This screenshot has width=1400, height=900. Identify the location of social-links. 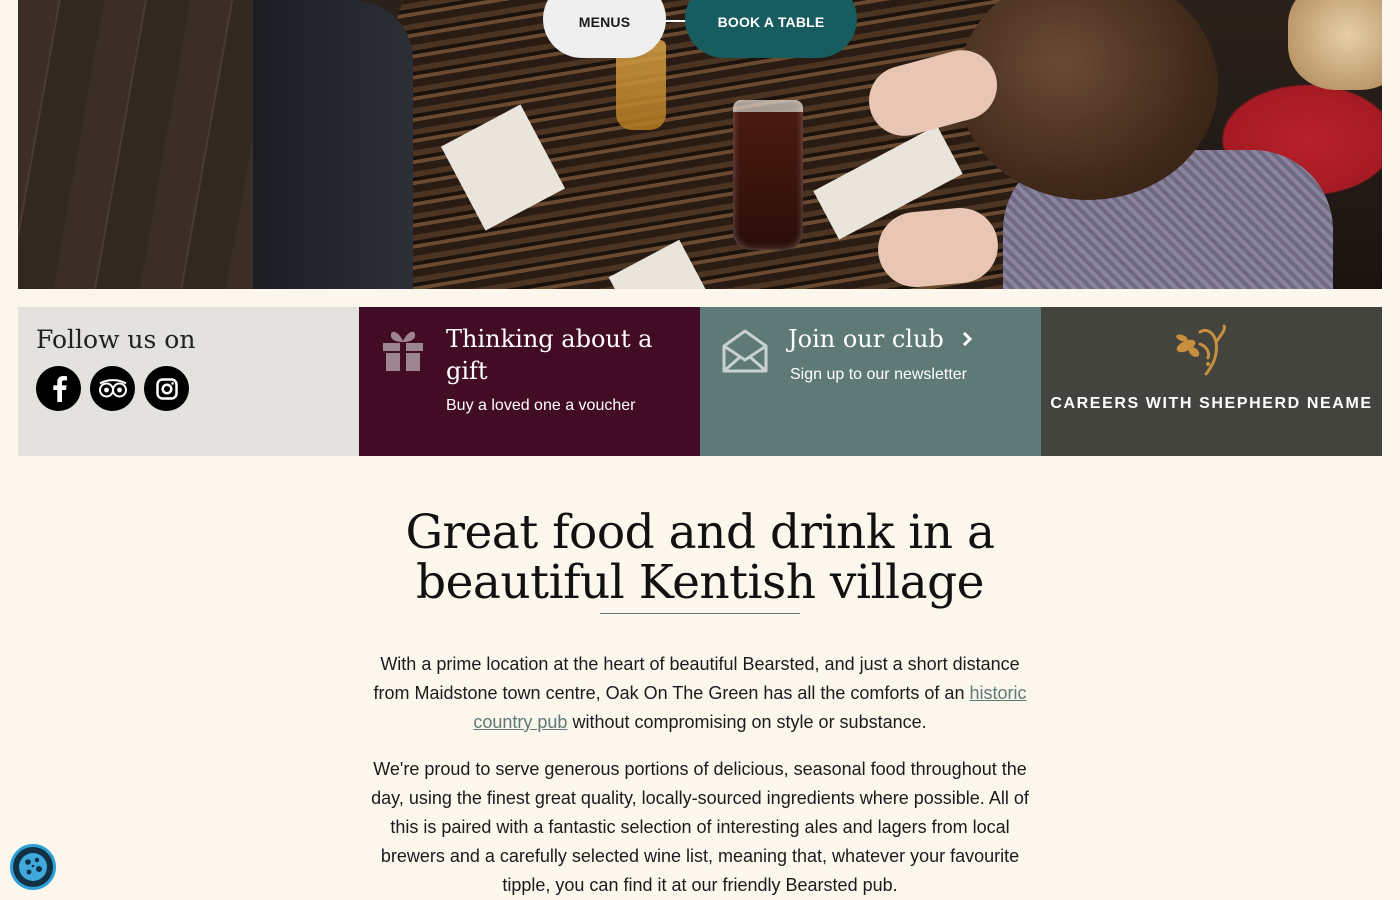
(112, 388).